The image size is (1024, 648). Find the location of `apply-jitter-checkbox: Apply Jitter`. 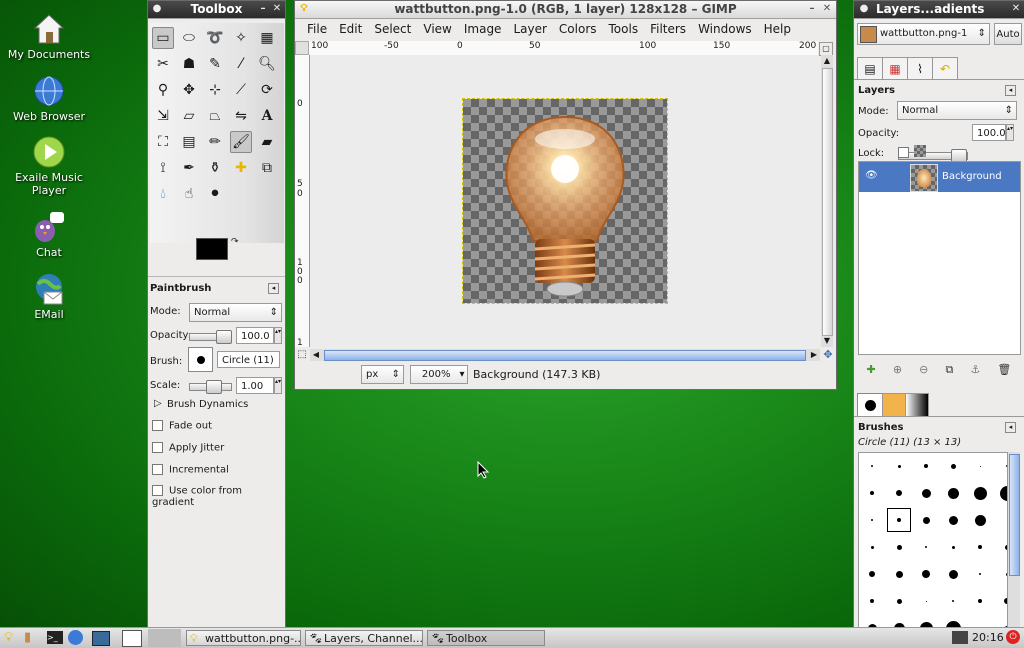

apply-jitter-checkbox: Apply Jitter is located at coordinates (218, 448).